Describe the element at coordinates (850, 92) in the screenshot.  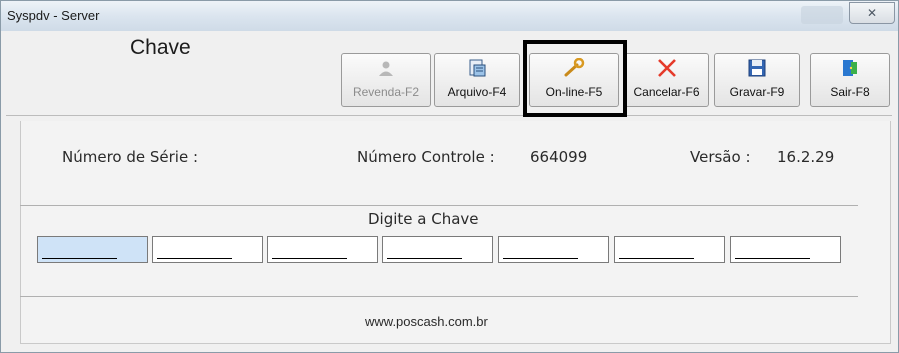
I see `sair-label: Sair-F8` at that location.